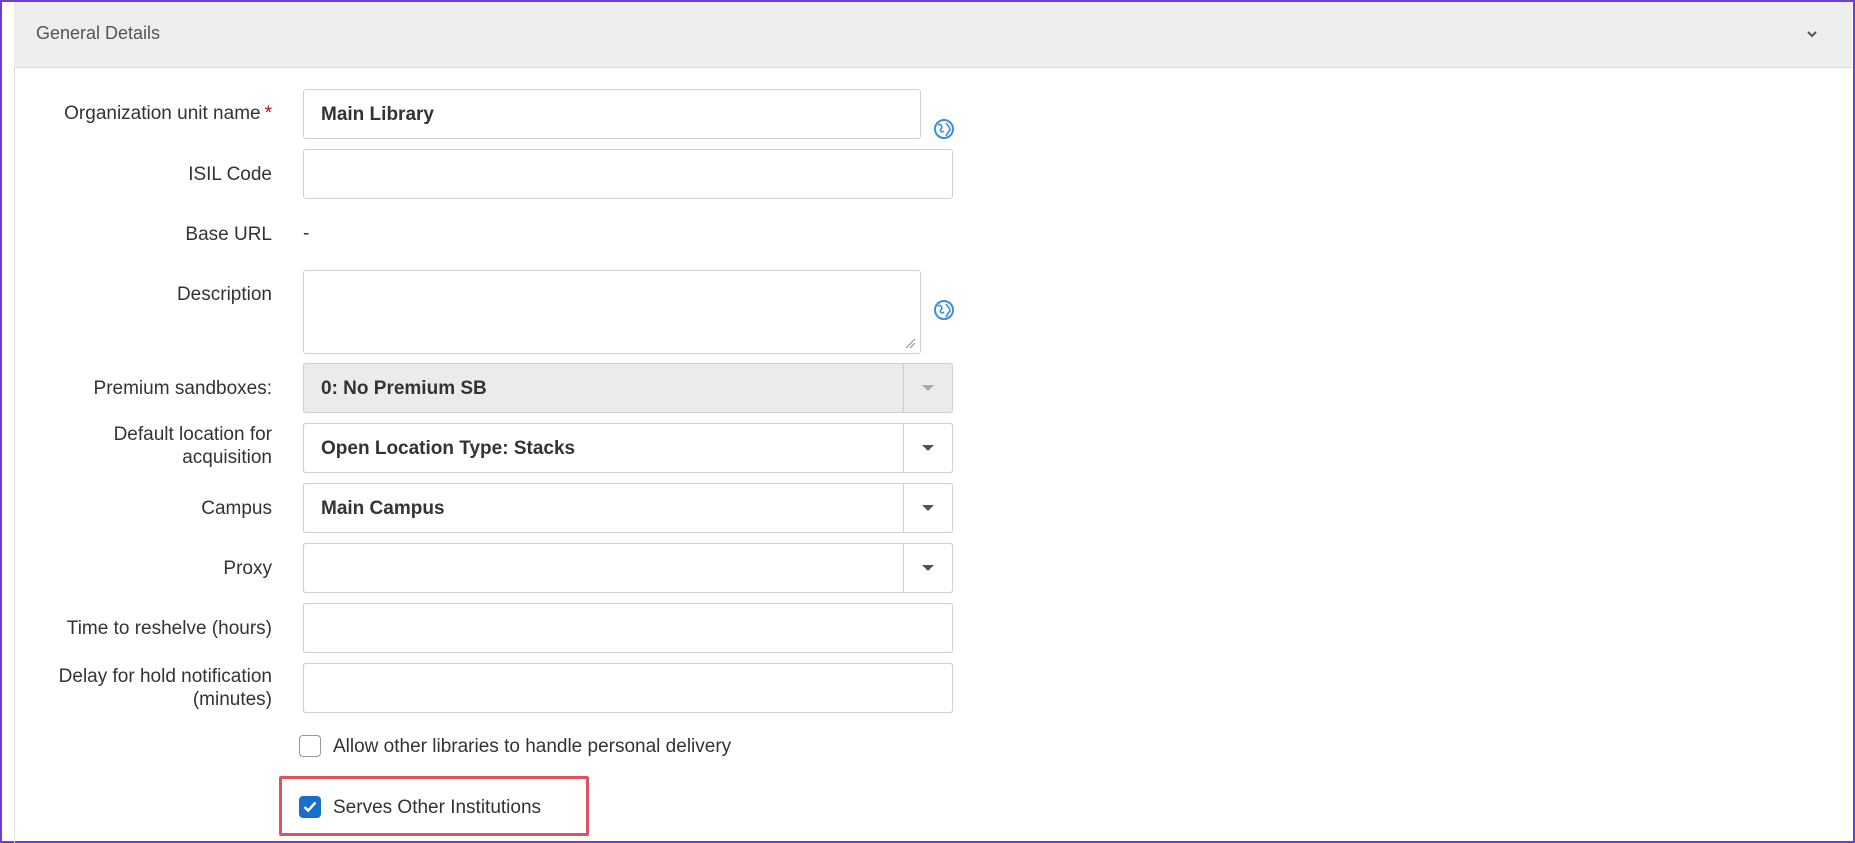 This screenshot has height=843, width=1855. Describe the element at coordinates (236, 508) in the screenshot. I see `campus-label: Campus` at that location.